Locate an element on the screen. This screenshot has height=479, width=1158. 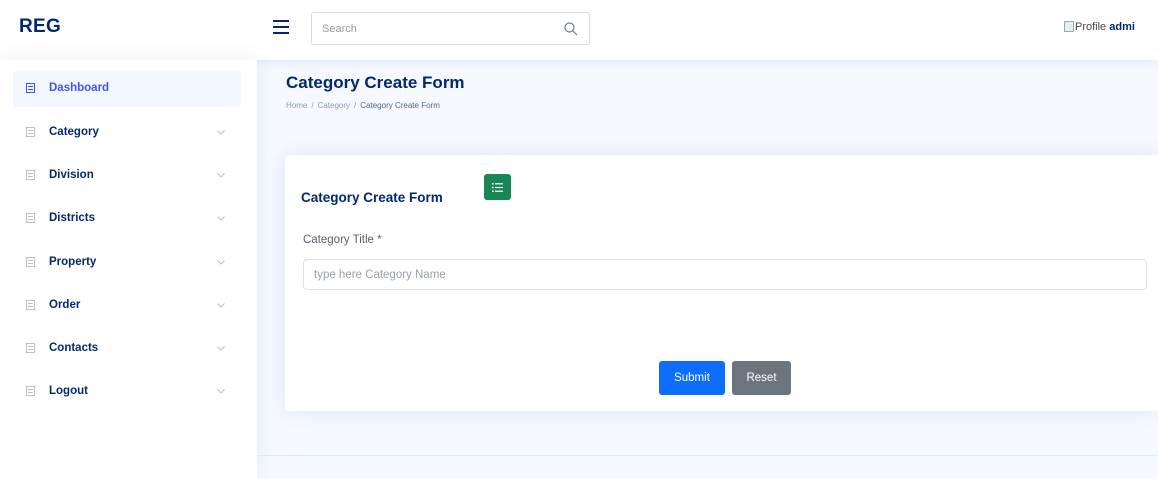
sidebar-item-contacts: Contacts is located at coordinates (127, 349).